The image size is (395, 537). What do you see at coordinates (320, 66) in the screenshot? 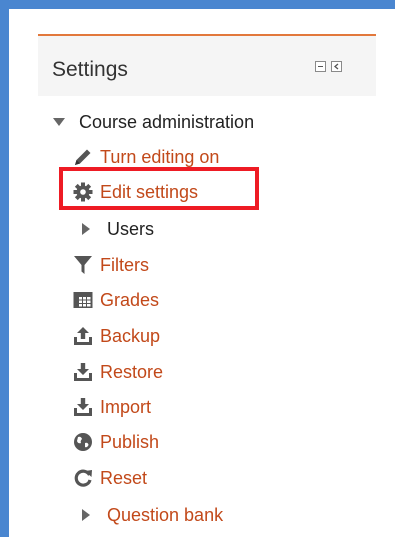
I see `minus-box-icon` at bounding box center [320, 66].